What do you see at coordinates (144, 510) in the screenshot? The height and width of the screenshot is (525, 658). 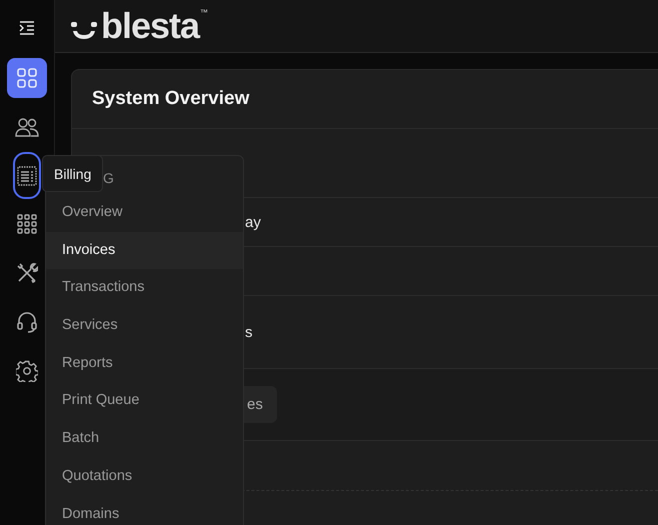 I see `menu-item: Domains` at bounding box center [144, 510].